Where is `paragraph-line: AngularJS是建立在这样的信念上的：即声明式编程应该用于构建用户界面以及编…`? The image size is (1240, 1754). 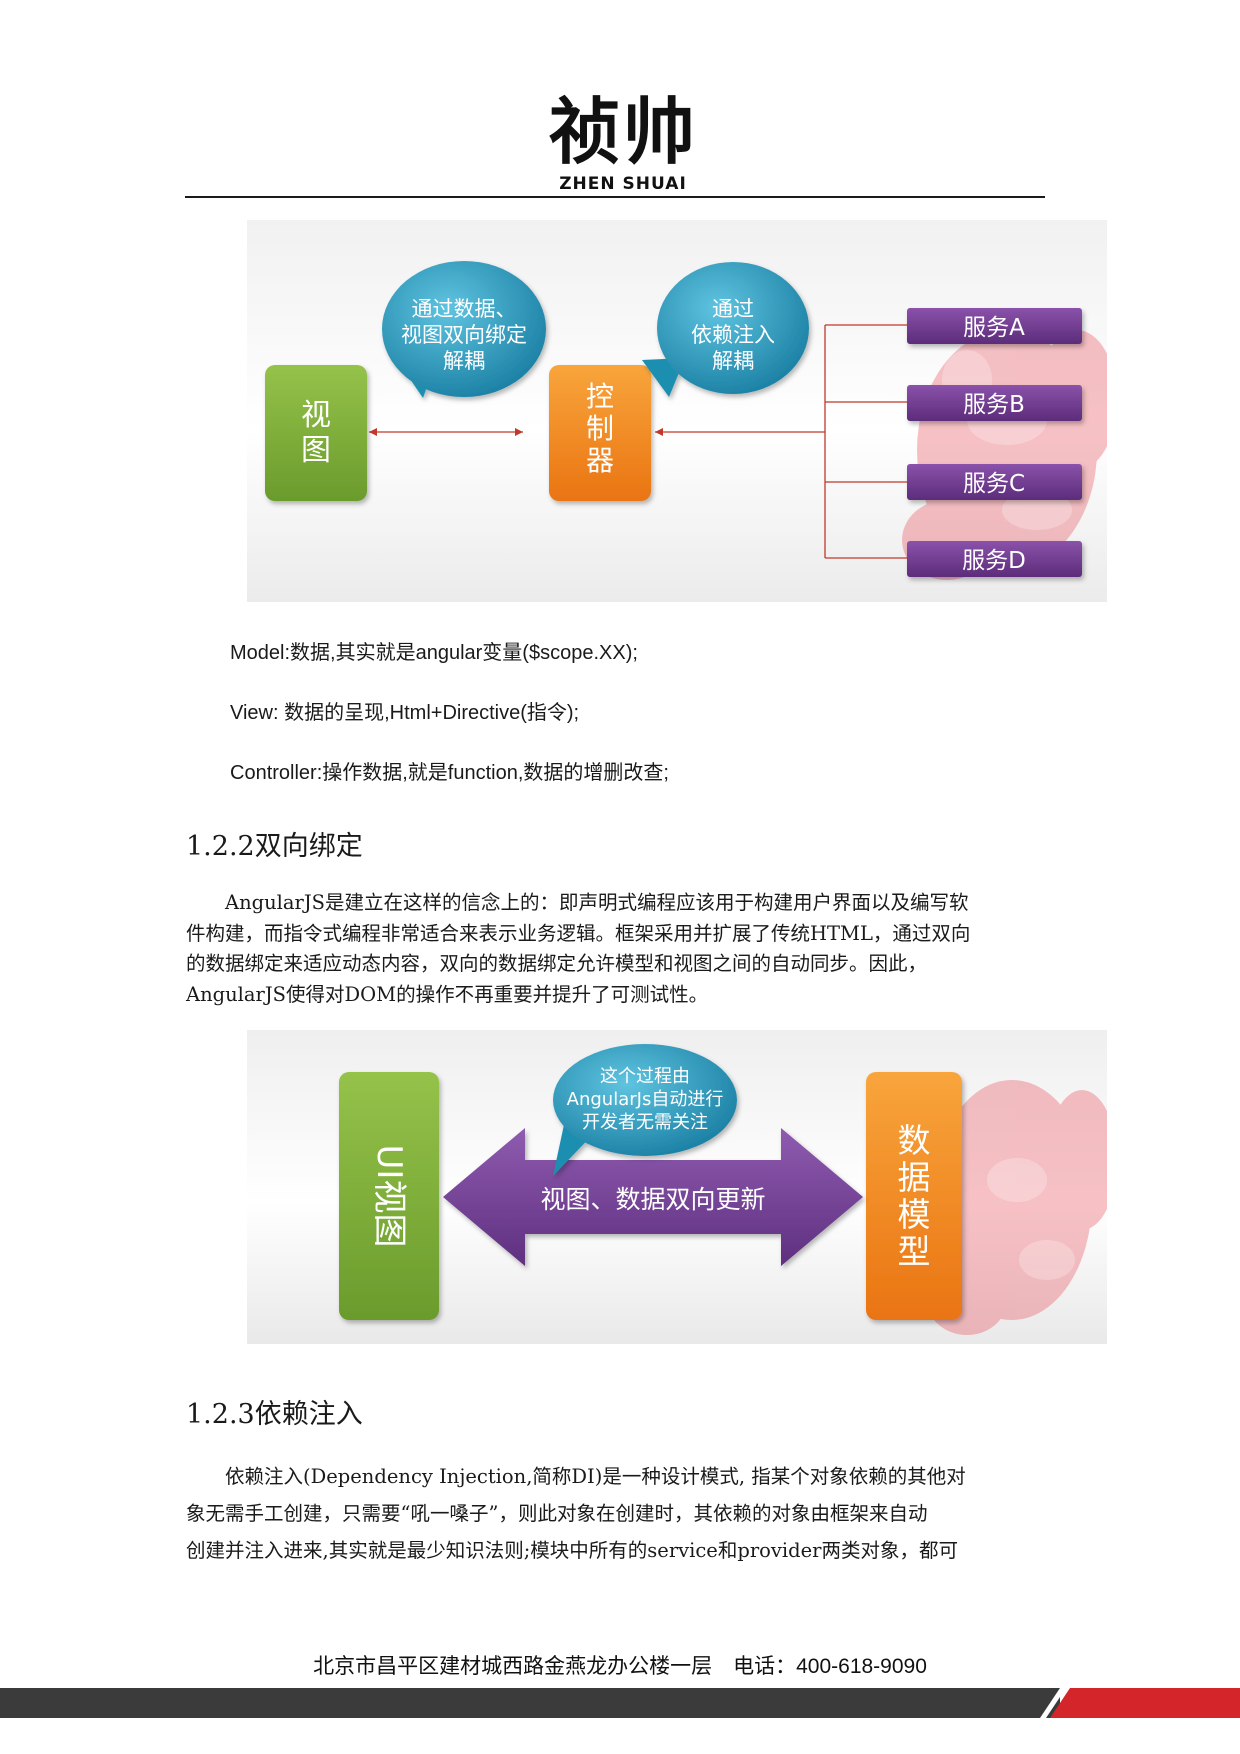
paragraph-line: AngularJS是建立在这样的信念上的：即声明式编程应该用于构建用户界面以及编… is located at coordinates (577, 902).